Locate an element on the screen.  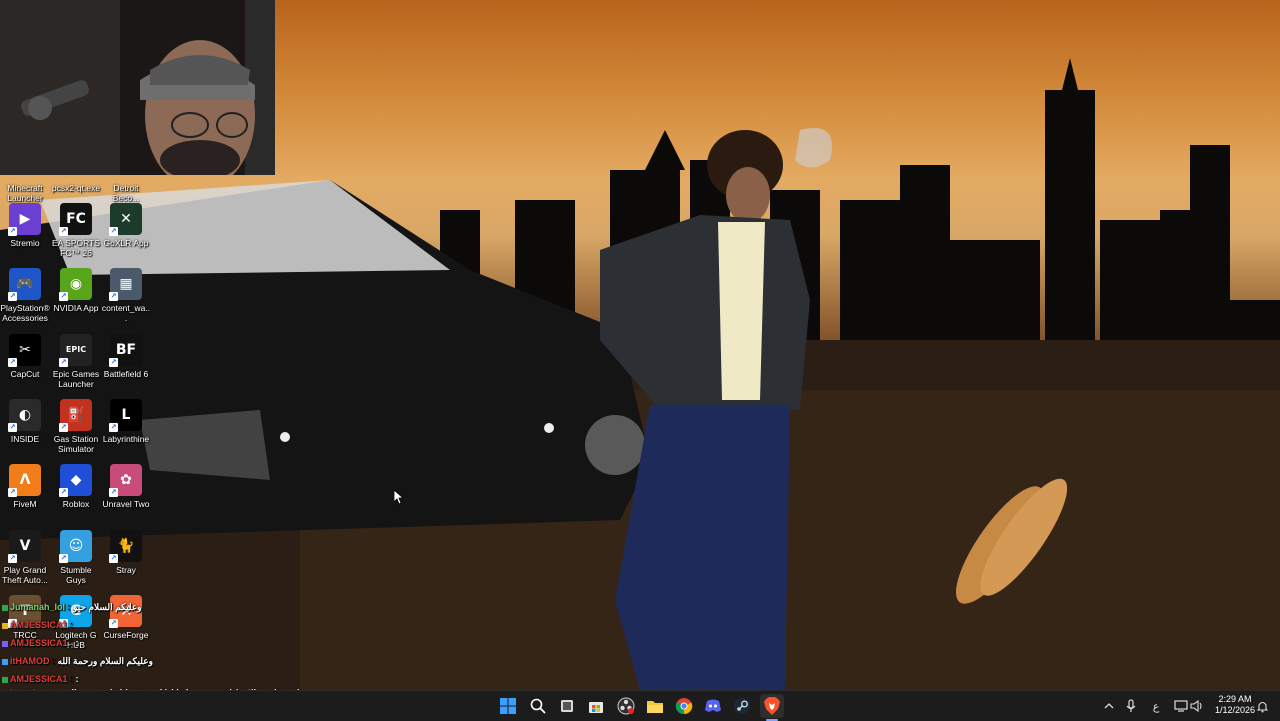
desktop-icon-label: CurseForge is located at coordinates (126, 634).